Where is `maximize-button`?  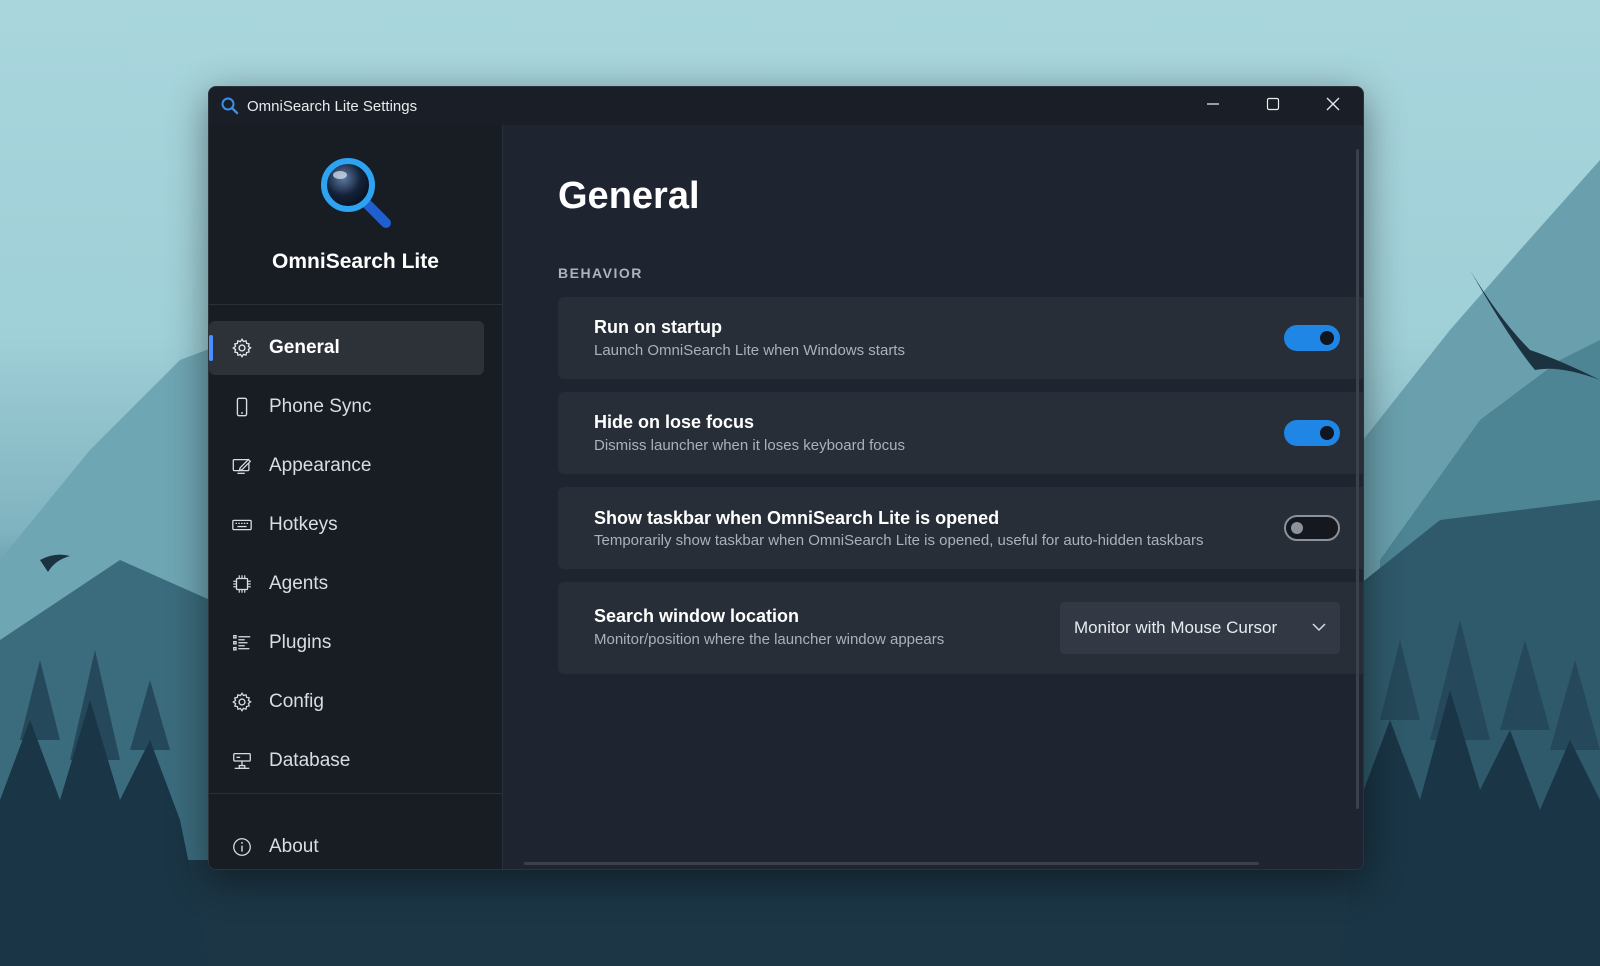 maximize-button is located at coordinates (1273, 106).